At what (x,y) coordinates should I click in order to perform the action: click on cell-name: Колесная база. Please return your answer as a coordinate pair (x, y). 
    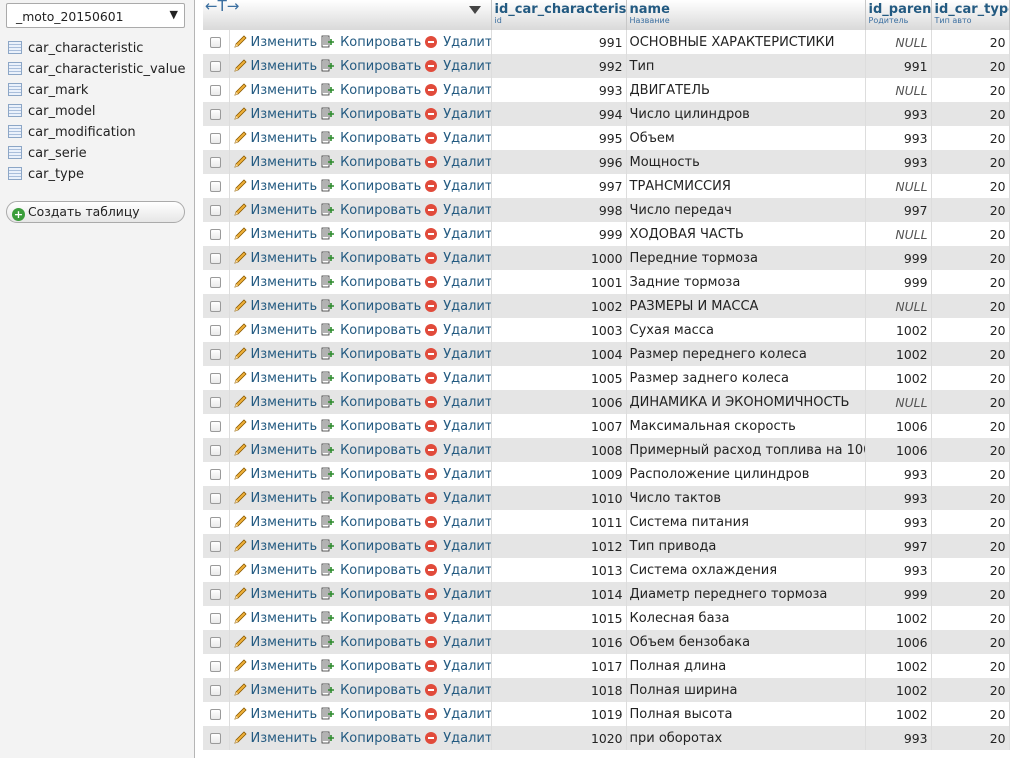
    Looking at the image, I should click on (746, 618).